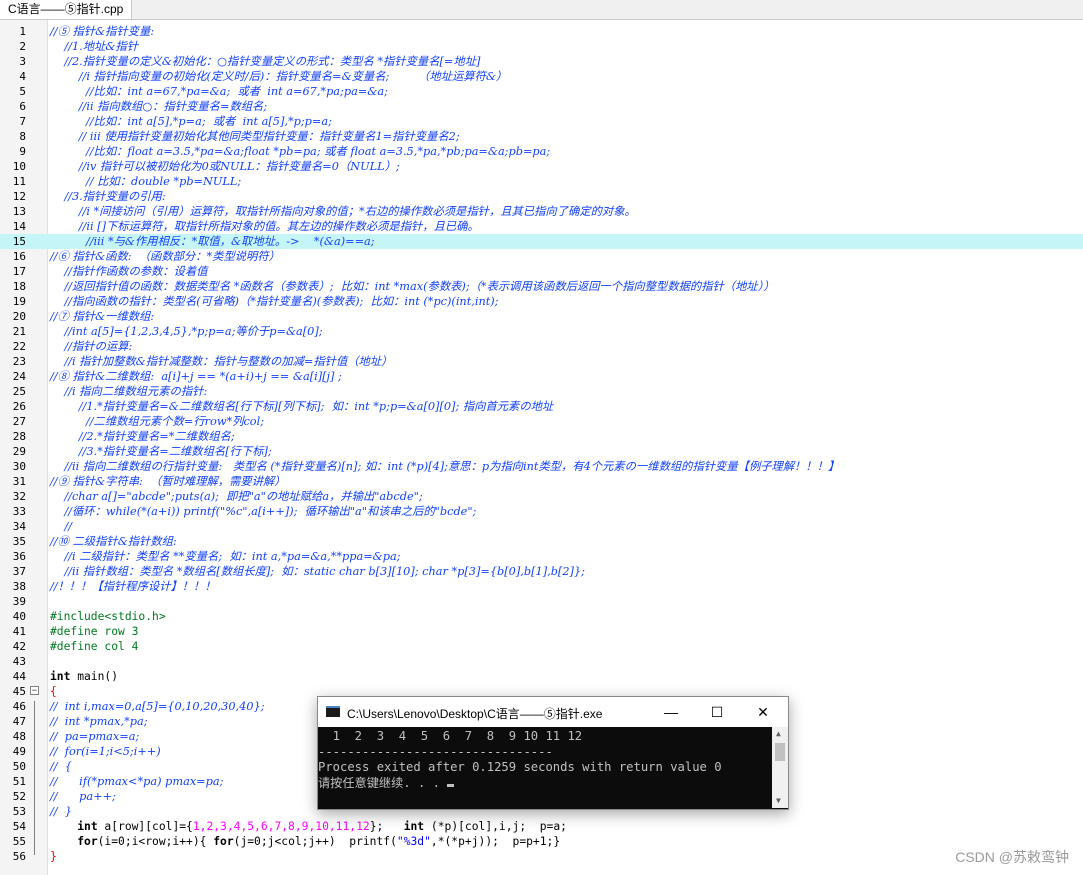 Image resolution: width=1083 pixels, height=875 pixels. What do you see at coordinates (22, 91) in the screenshot?
I see `line-number: 5` at bounding box center [22, 91].